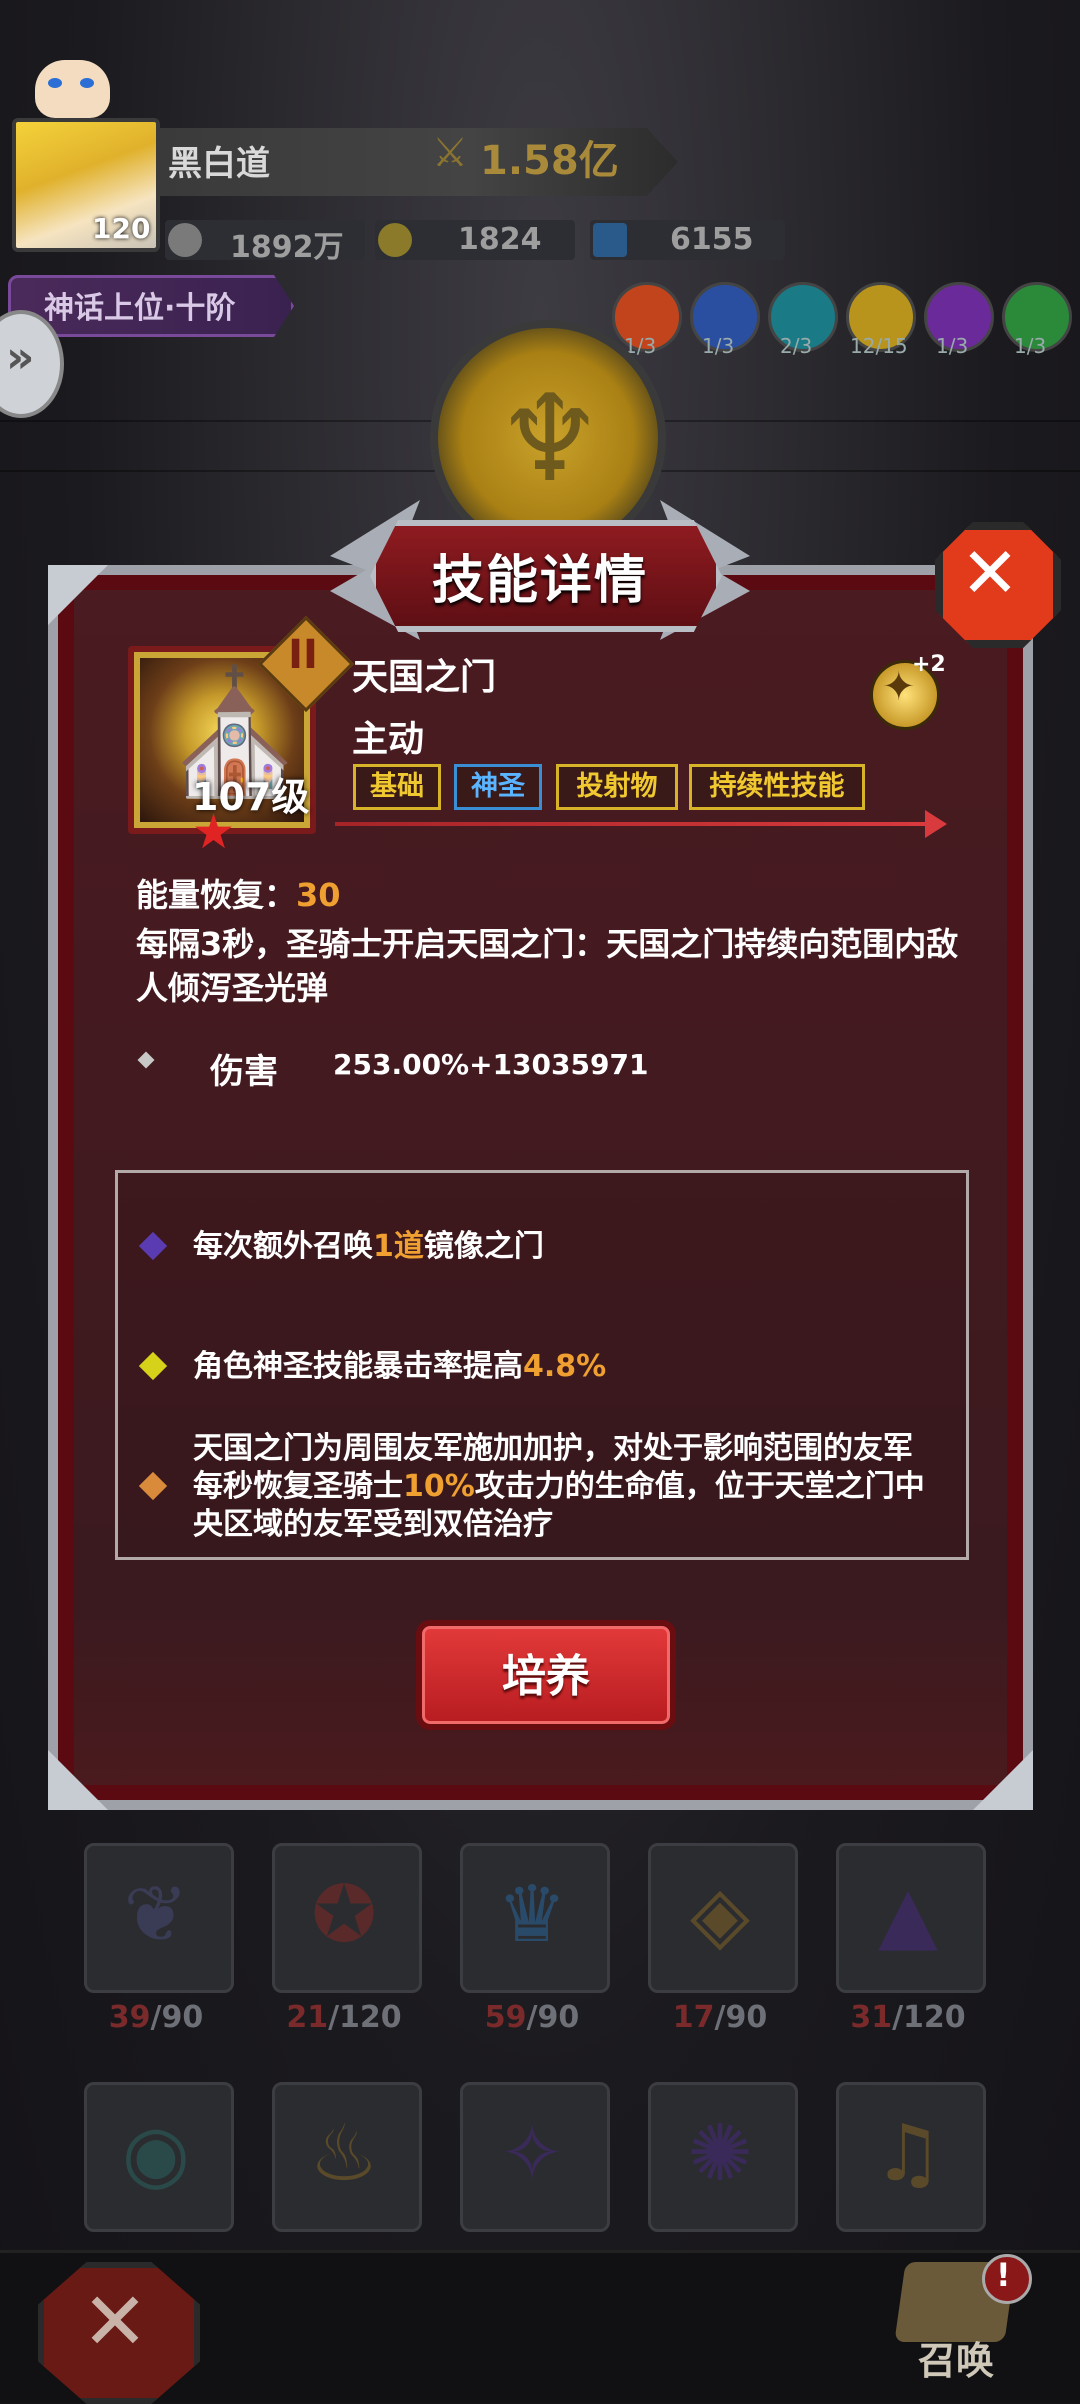 This screenshot has height=2404, width=1080. I want to click on gem-value: 1824, so click(500, 239).